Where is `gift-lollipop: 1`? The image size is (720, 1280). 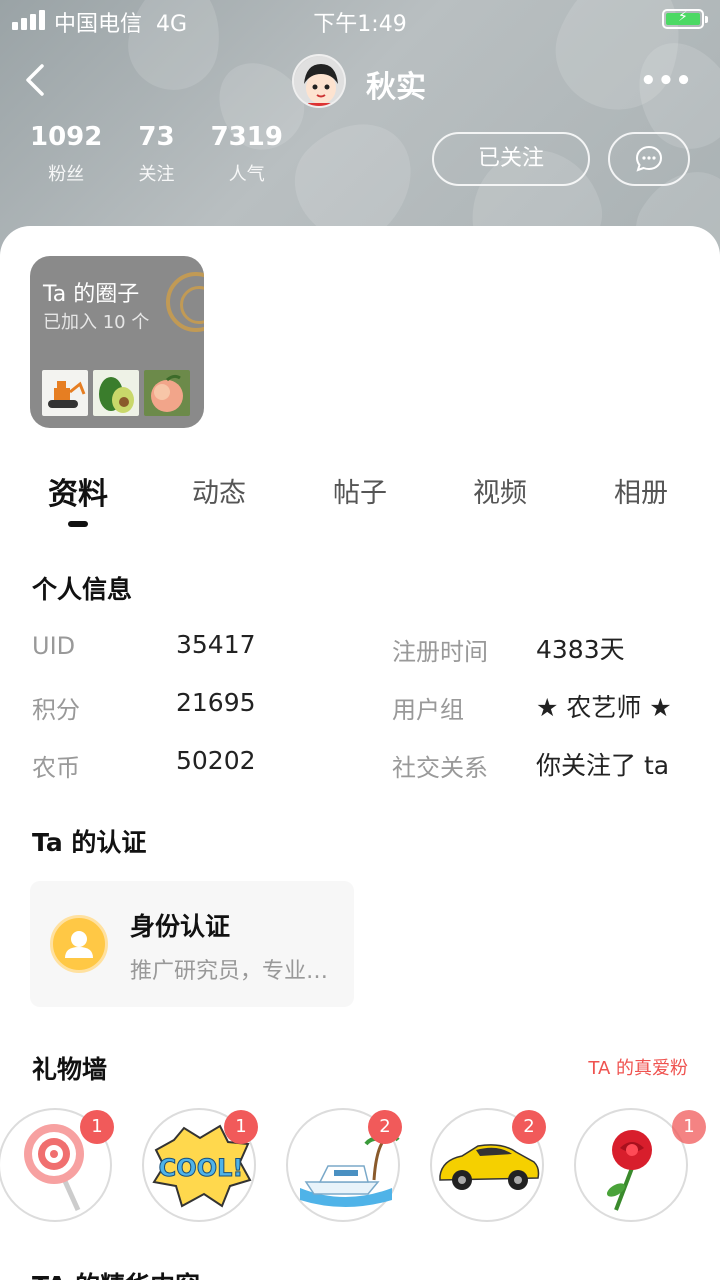
gift-lollipop: 1 is located at coordinates (57, 1165).